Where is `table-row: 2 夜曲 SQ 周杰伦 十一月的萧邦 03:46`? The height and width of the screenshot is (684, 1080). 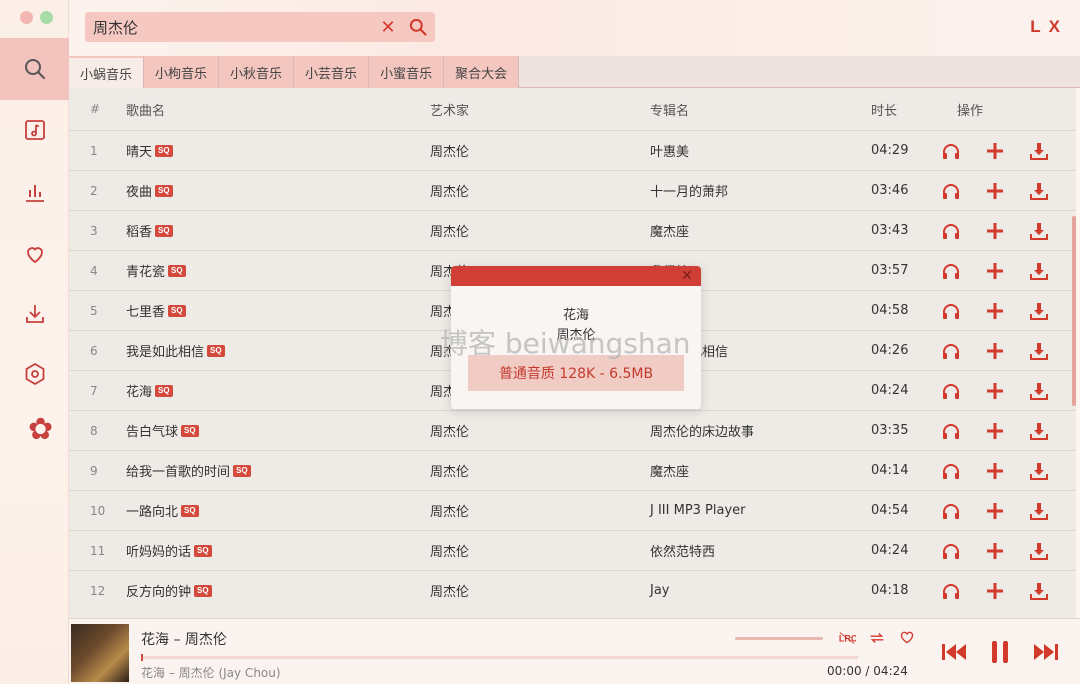 table-row: 2 夜曲 SQ 周杰伦 十一月的萧邦 03:46 is located at coordinates (572, 190).